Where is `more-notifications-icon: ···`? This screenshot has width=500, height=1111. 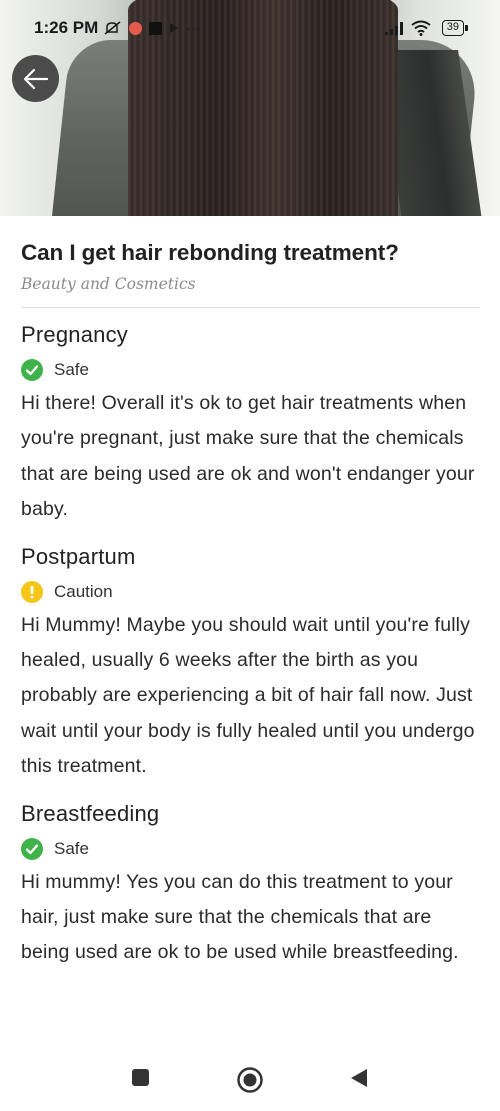 more-notifications-icon: ··· is located at coordinates (193, 28).